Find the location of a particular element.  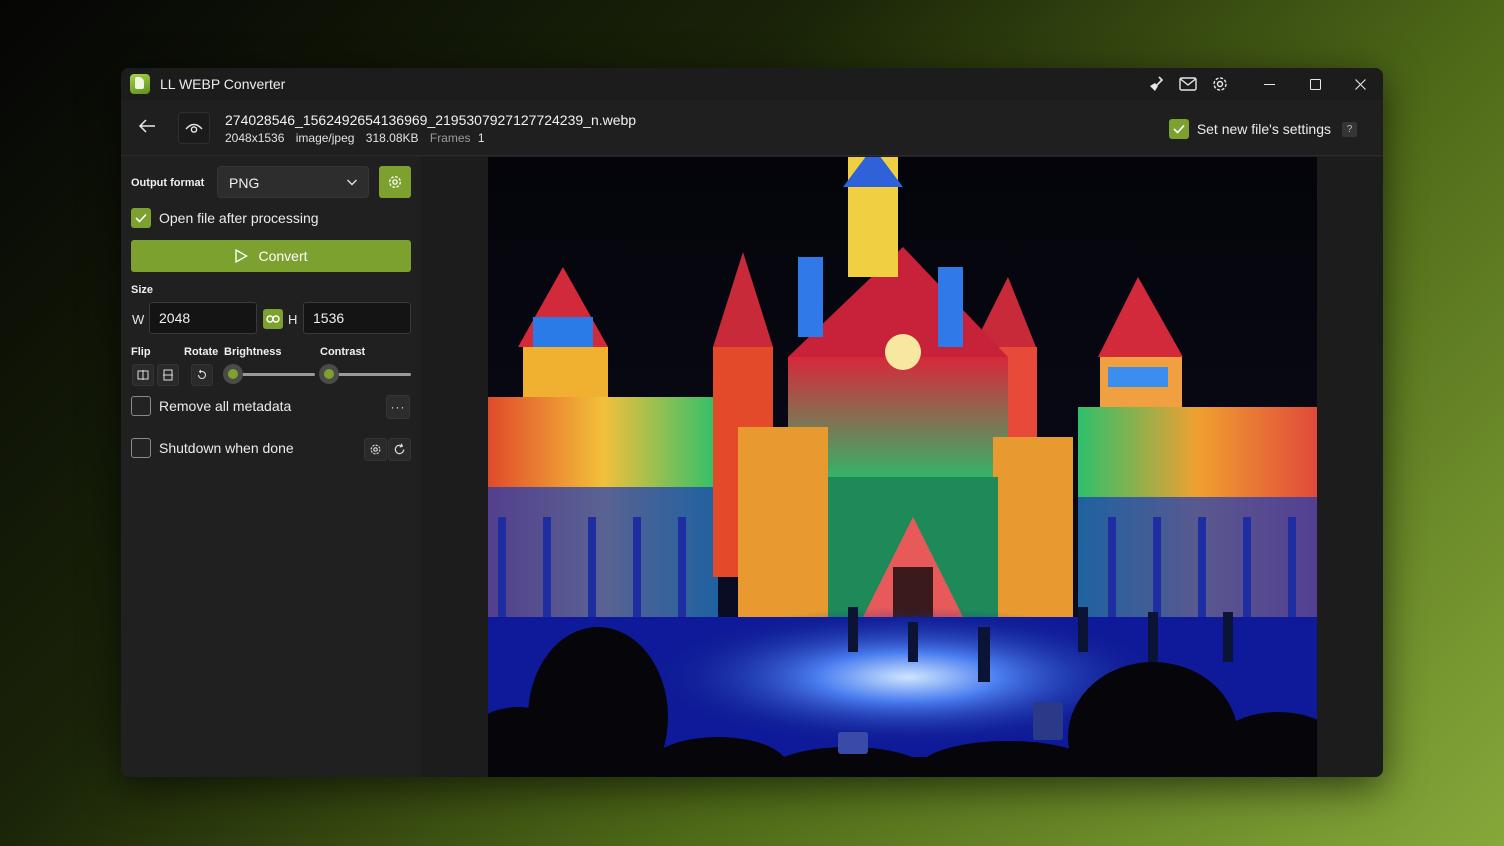

app-title: LL WEBP Converter is located at coordinates (223, 84).